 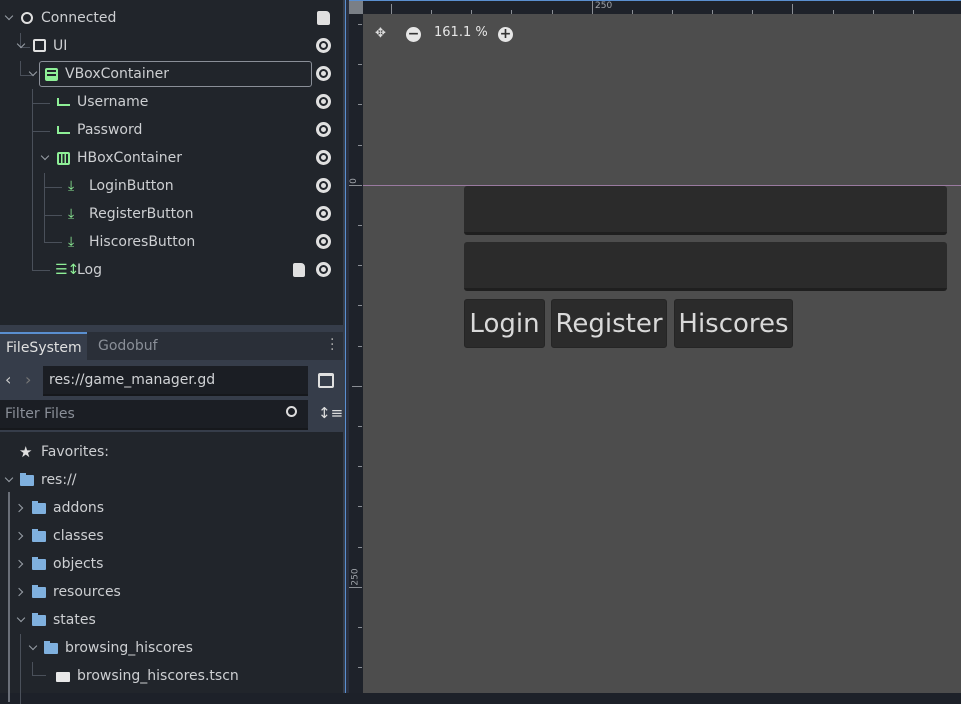 I want to click on password-line-edit, so click(x=705, y=266).